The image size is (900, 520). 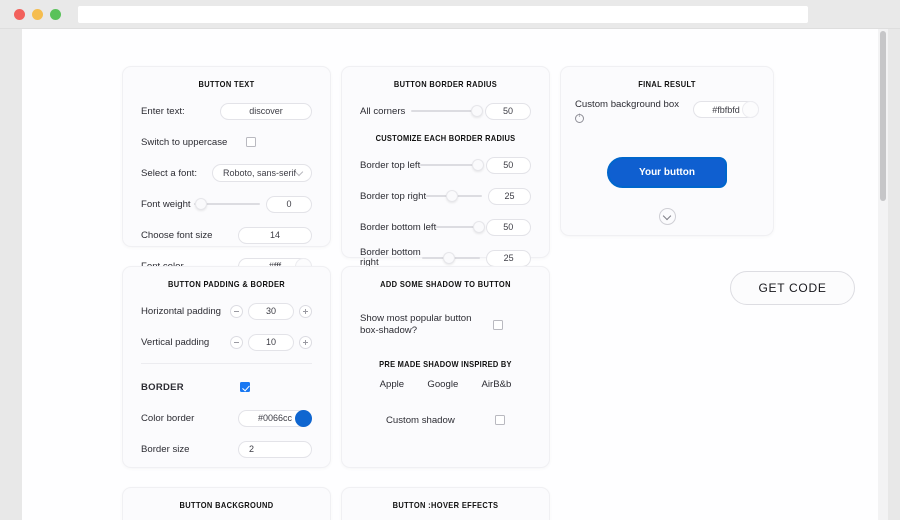 I want to click on browser-titlebar, so click(x=450, y=14).